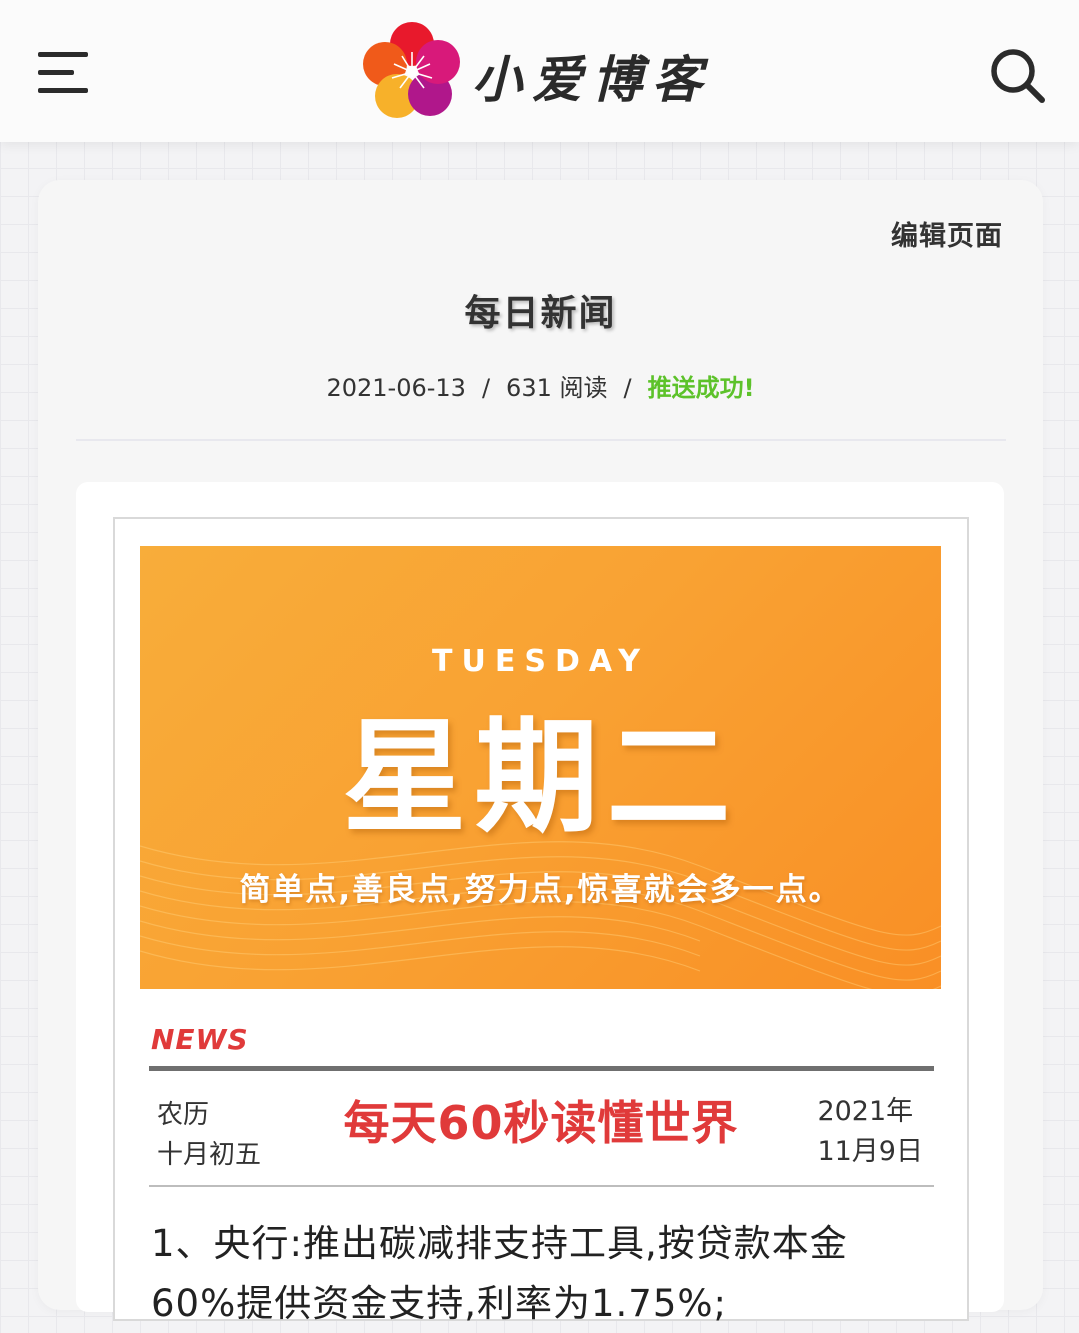 The height and width of the screenshot is (1333, 1079). What do you see at coordinates (396, 388) in the screenshot?
I see `publish-date: 2021-06-13` at bounding box center [396, 388].